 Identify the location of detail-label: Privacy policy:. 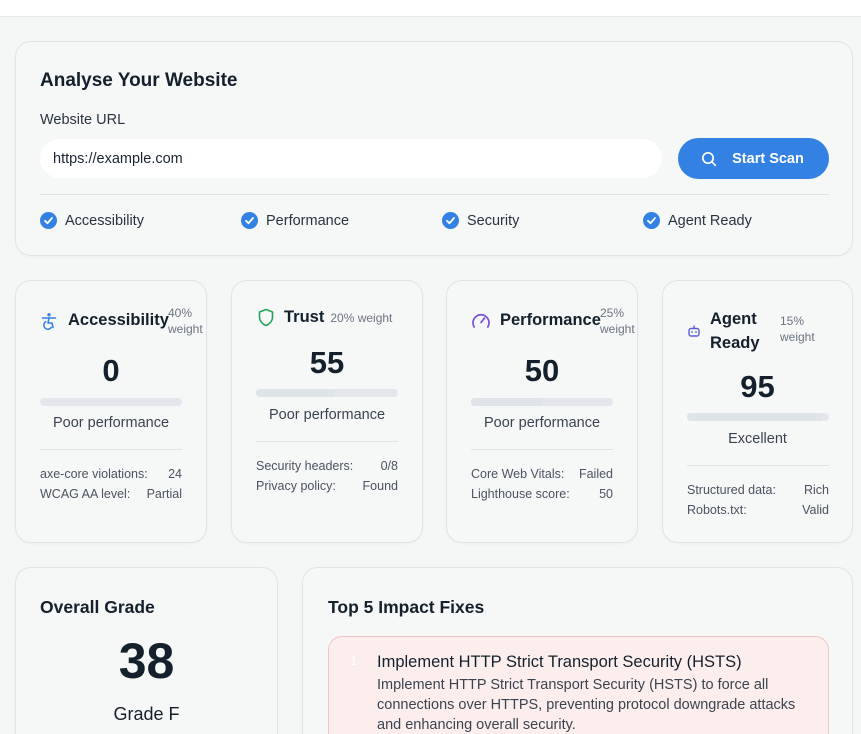
(296, 486).